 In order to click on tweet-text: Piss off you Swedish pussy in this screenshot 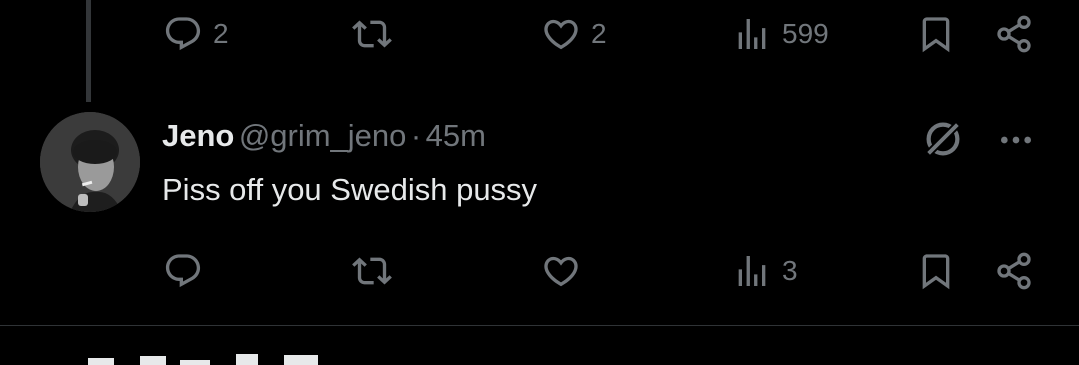, I will do `click(350, 189)`.